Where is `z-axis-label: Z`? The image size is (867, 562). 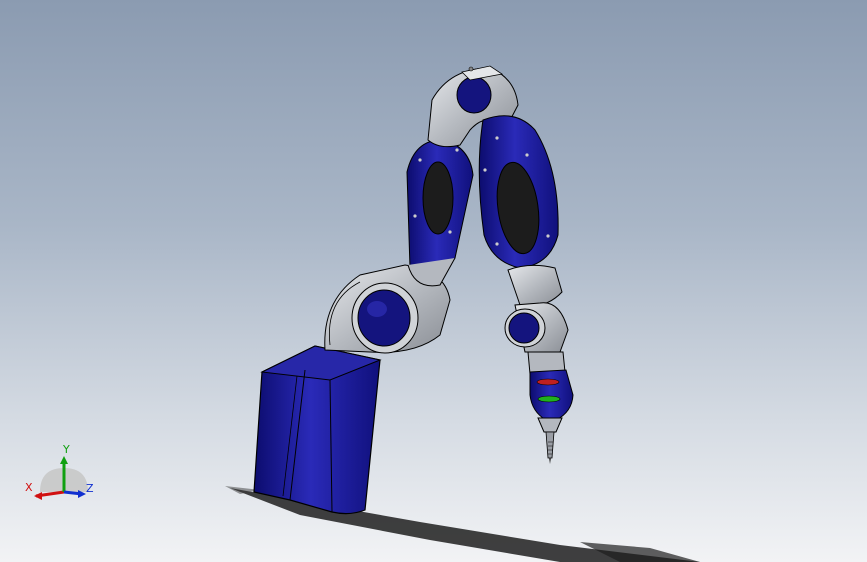 z-axis-label: Z is located at coordinates (90, 488).